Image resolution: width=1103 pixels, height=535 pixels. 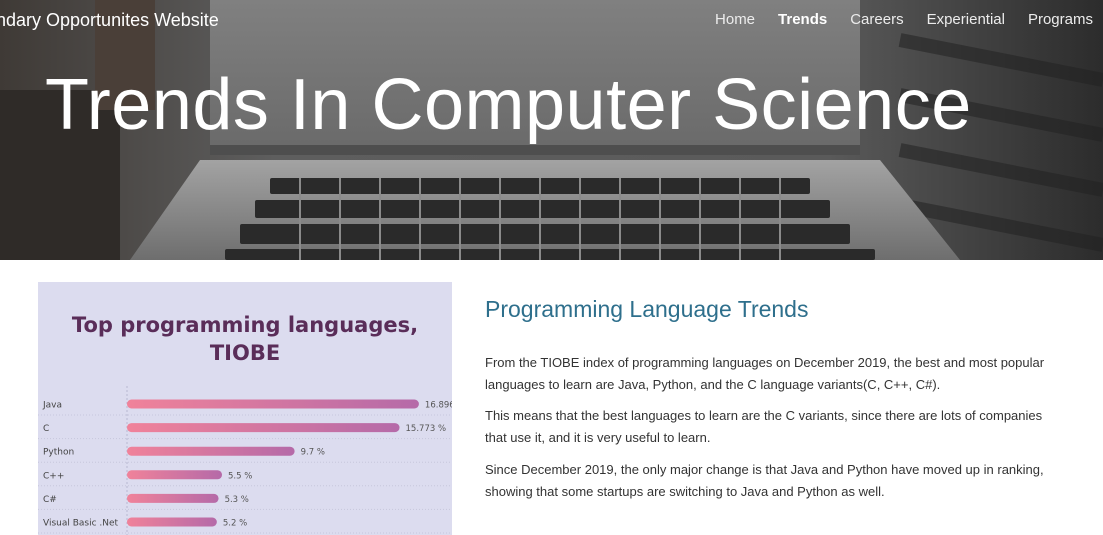 What do you see at coordinates (240, 476) in the screenshot?
I see `chart-value-label: 5.5 %` at bounding box center [240, 476].